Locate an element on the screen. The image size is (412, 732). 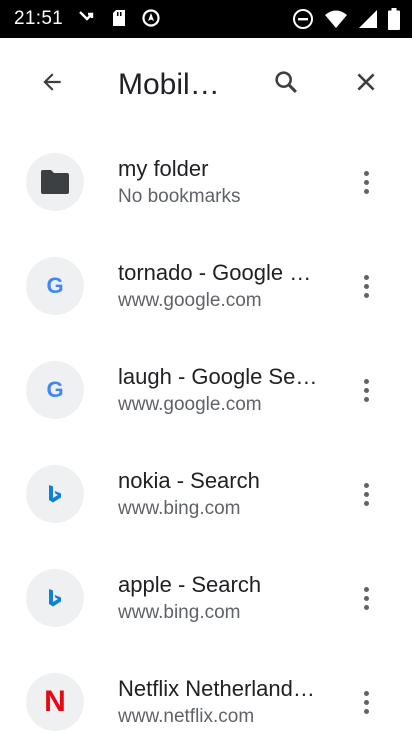
bookmark-title: nokia - Search is located at coordinates (189, 480).